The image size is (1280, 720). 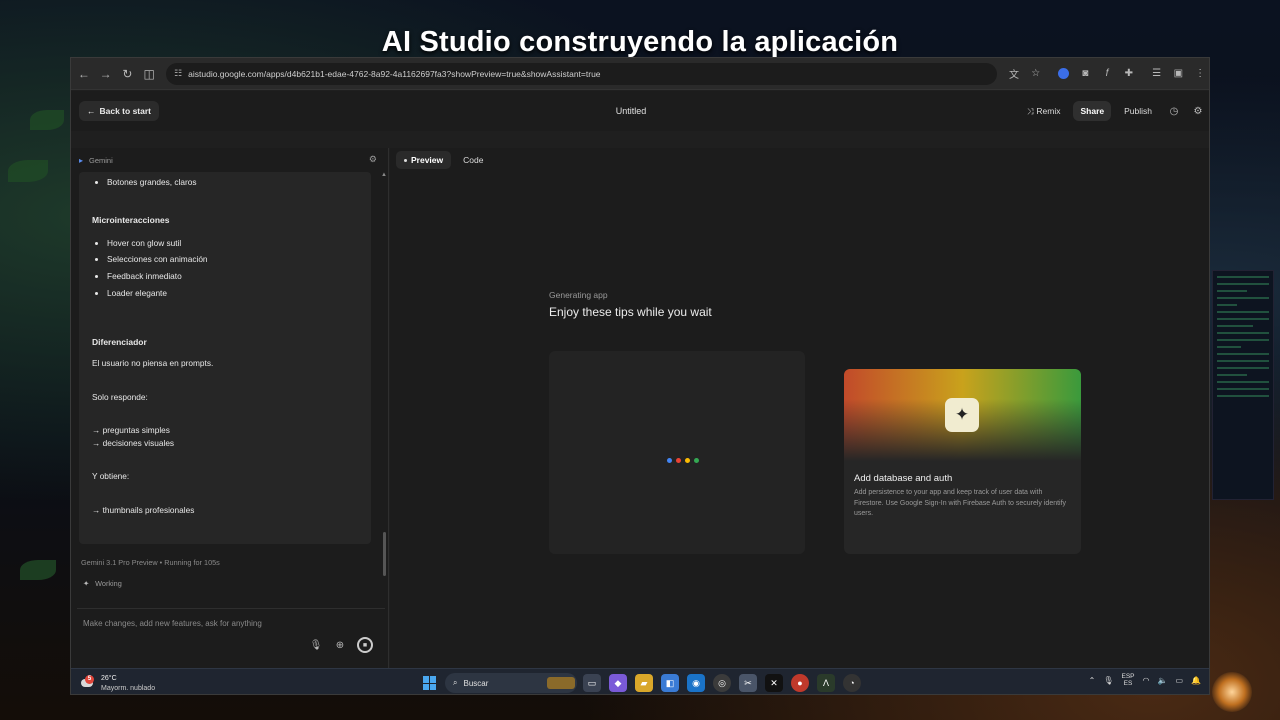 I want to click on dell-icon: ◉, so click(x=696, y=683).